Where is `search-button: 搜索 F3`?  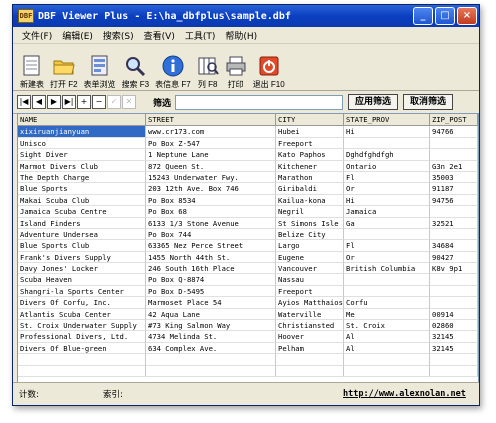
search-button: 搜索 F3 is located at coordinates (135, 68).